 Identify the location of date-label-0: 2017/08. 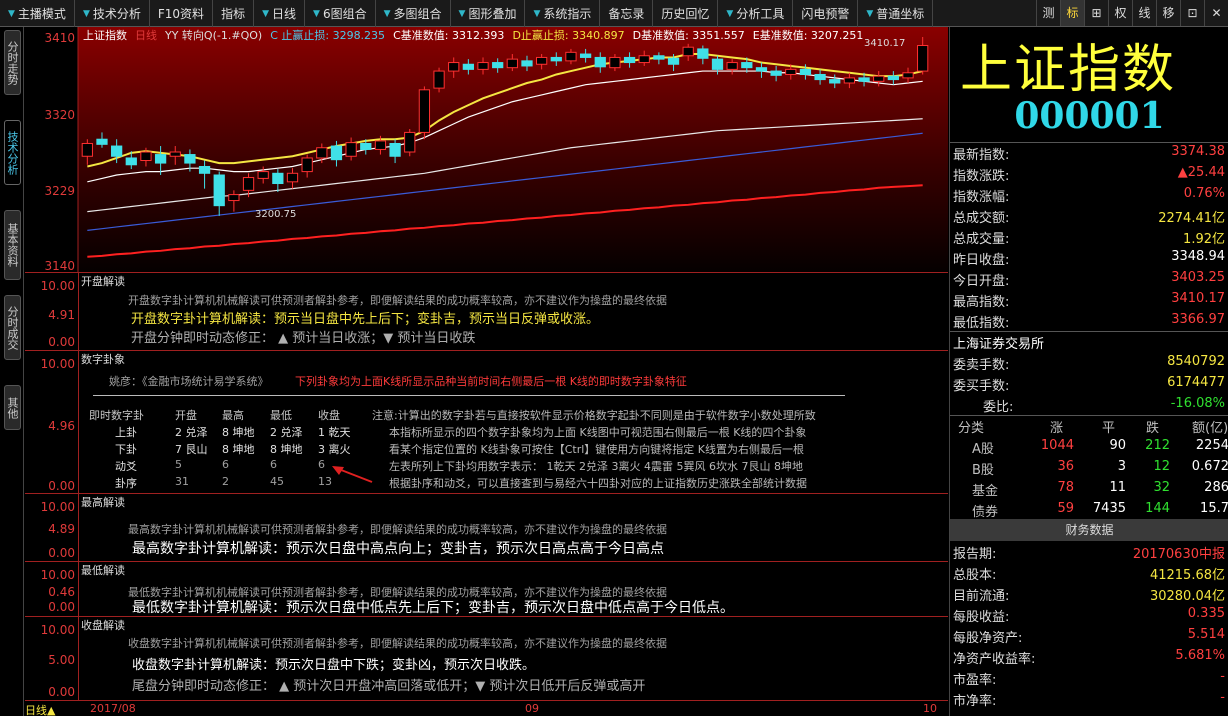
(113, 708).